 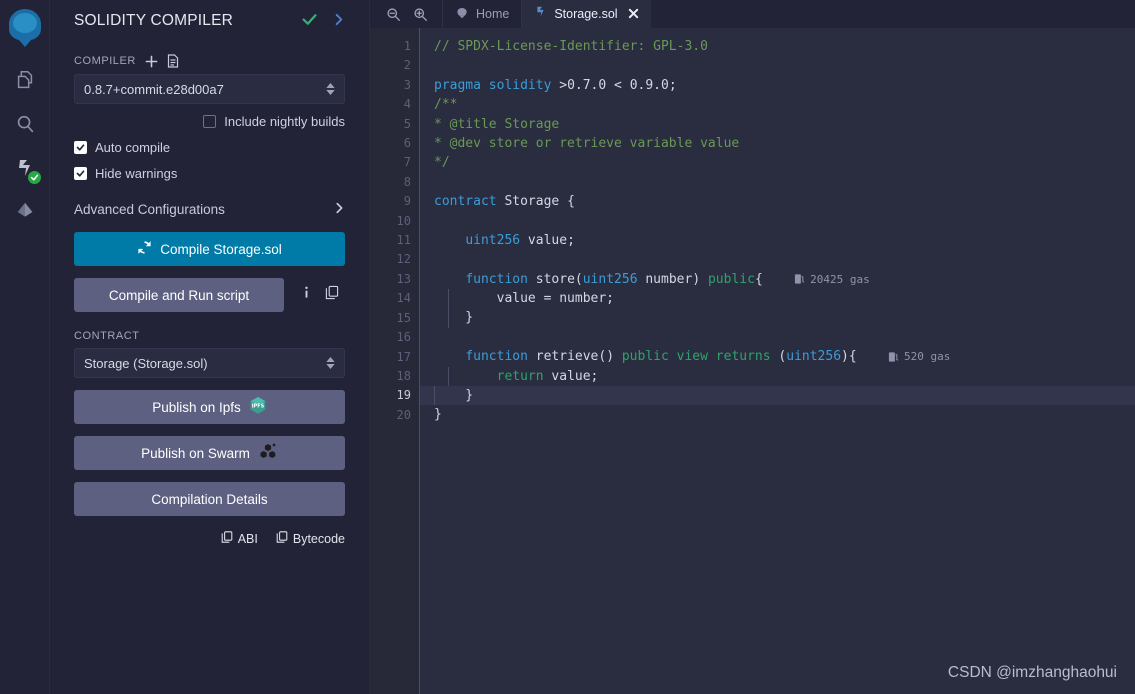 What do you see at coordinates (403, 220) in the screenshot?
I see `line-number: 10` at bounding box center [403, 220].